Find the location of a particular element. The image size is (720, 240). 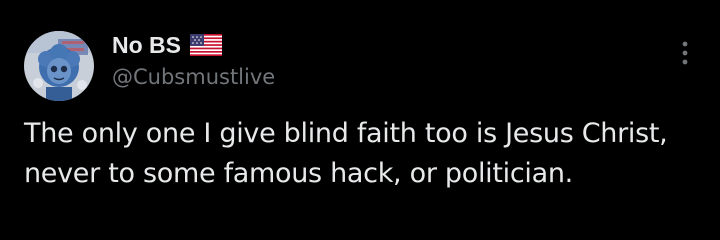

display-name: No BS is located at coordinates (146, 45).